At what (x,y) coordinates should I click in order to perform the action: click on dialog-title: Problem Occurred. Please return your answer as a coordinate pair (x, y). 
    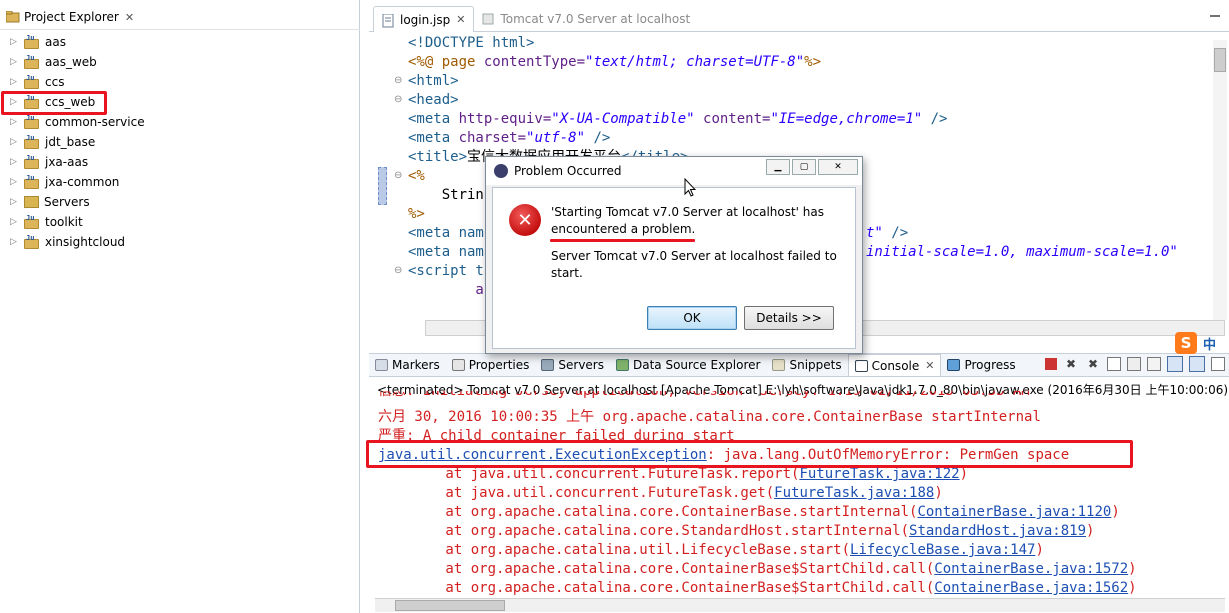
    Looking at the image, I should click on (568, 171).